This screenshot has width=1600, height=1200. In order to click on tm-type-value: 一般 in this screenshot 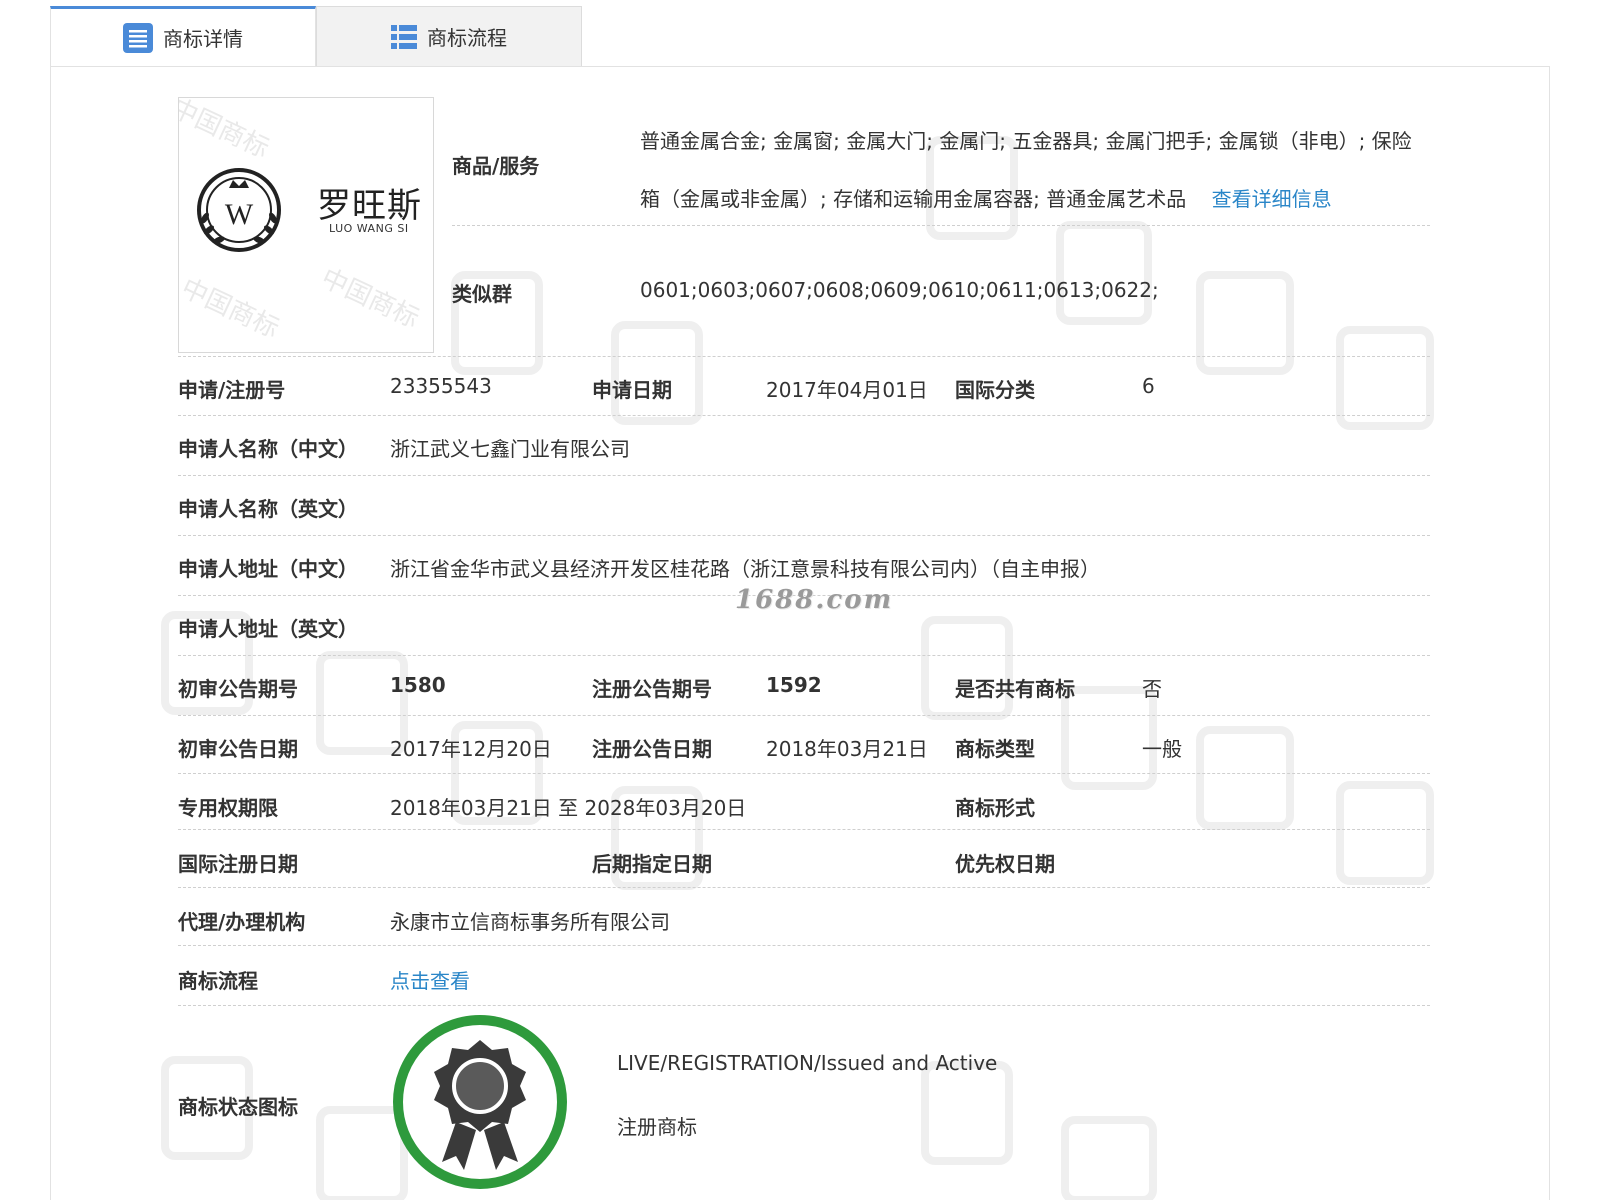, I will do `click(1162, 749)`.